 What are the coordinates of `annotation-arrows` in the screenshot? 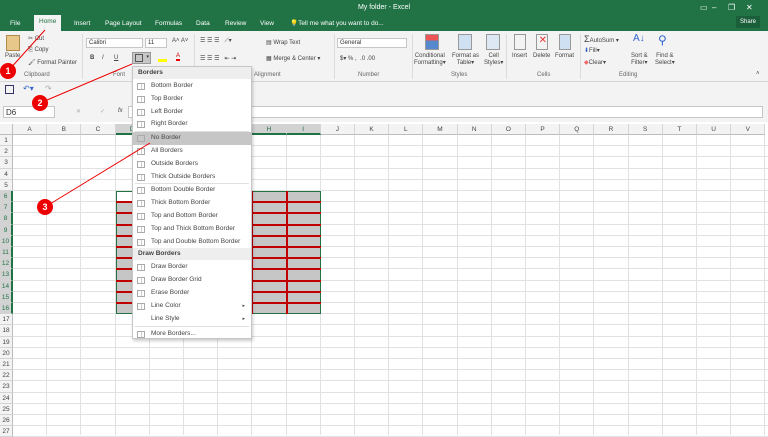 It's located at (79, 118).